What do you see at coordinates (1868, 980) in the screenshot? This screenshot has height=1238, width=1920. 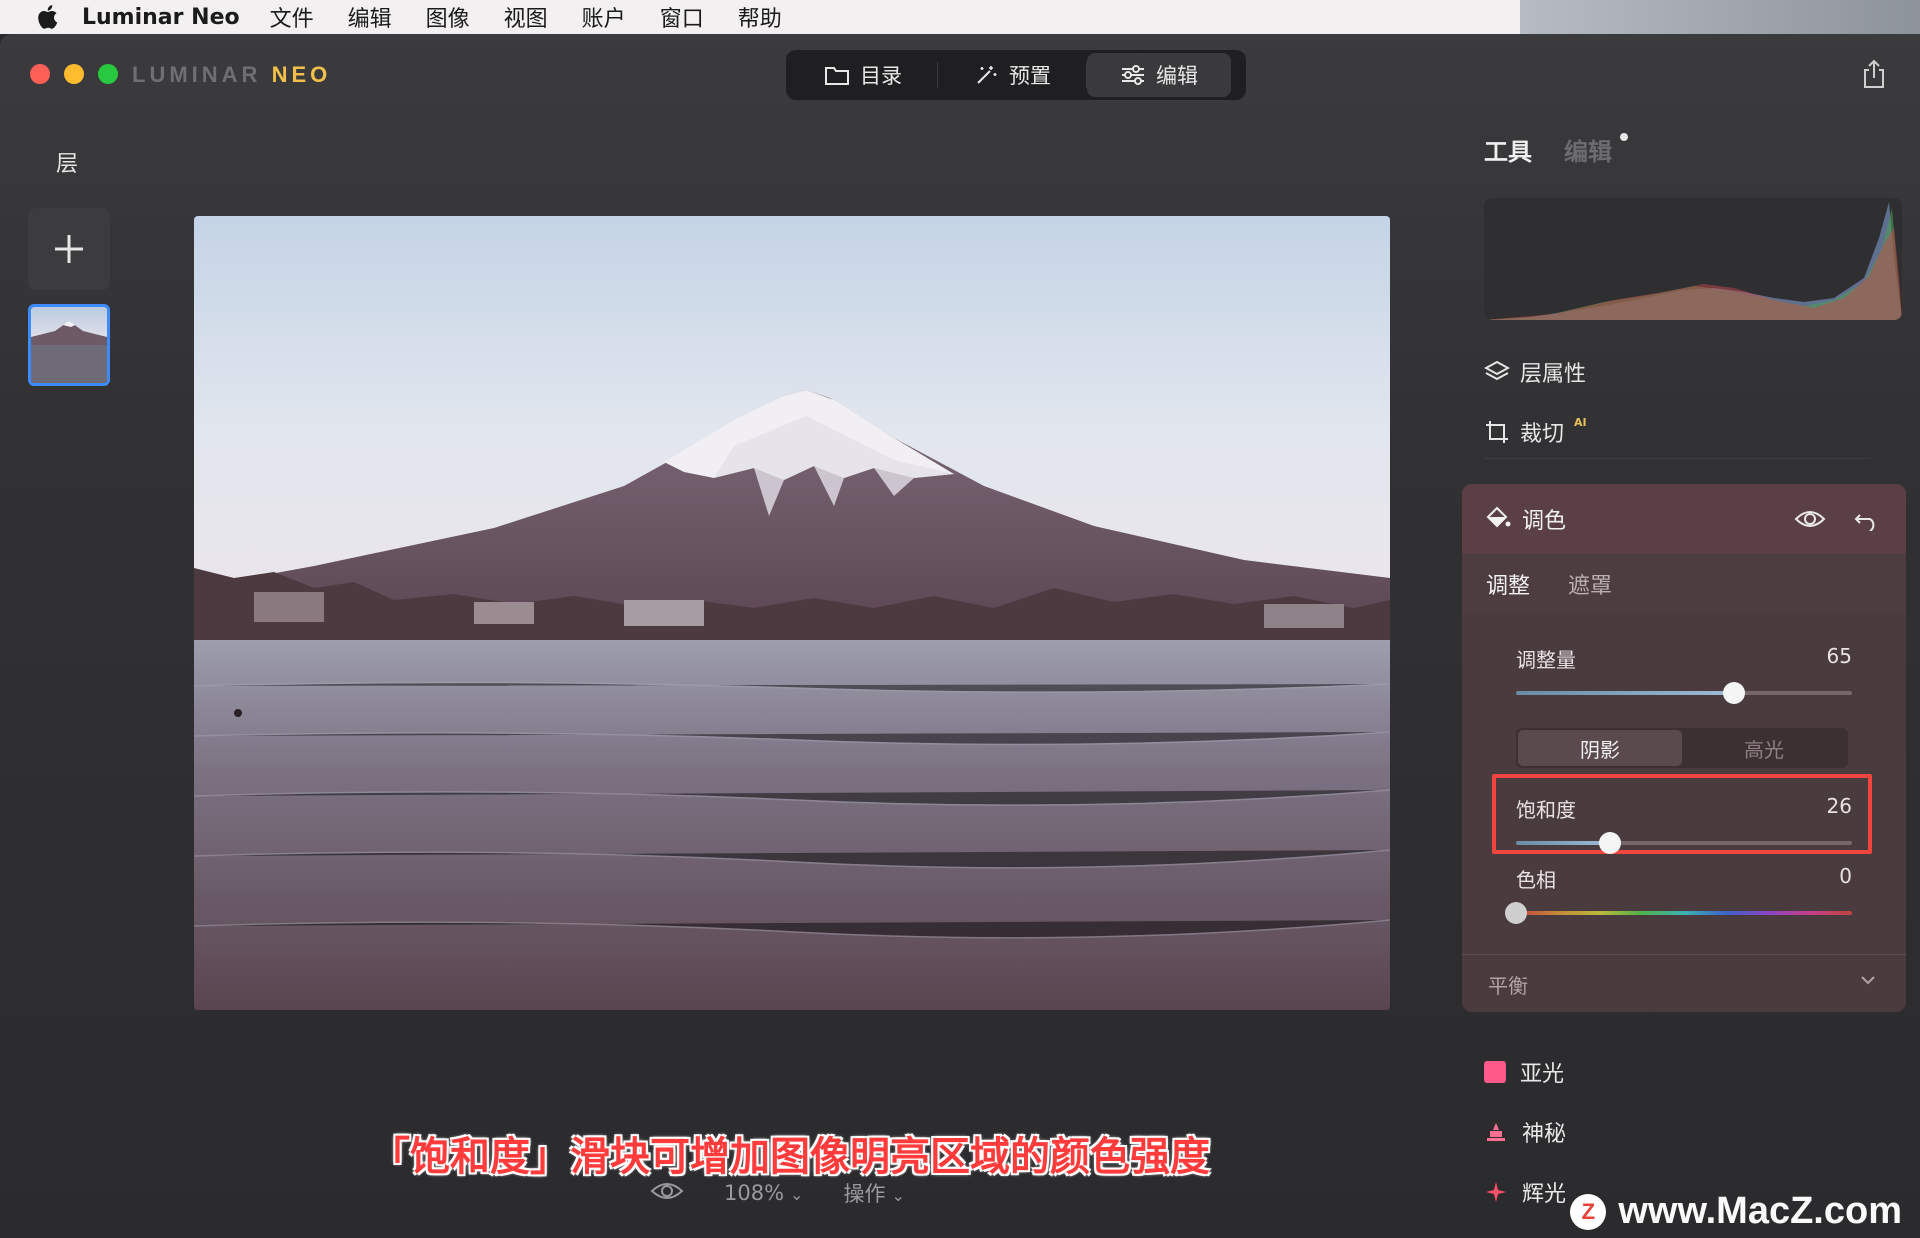 I see `chevron-down-icon` at bounding box center [1868, 980].